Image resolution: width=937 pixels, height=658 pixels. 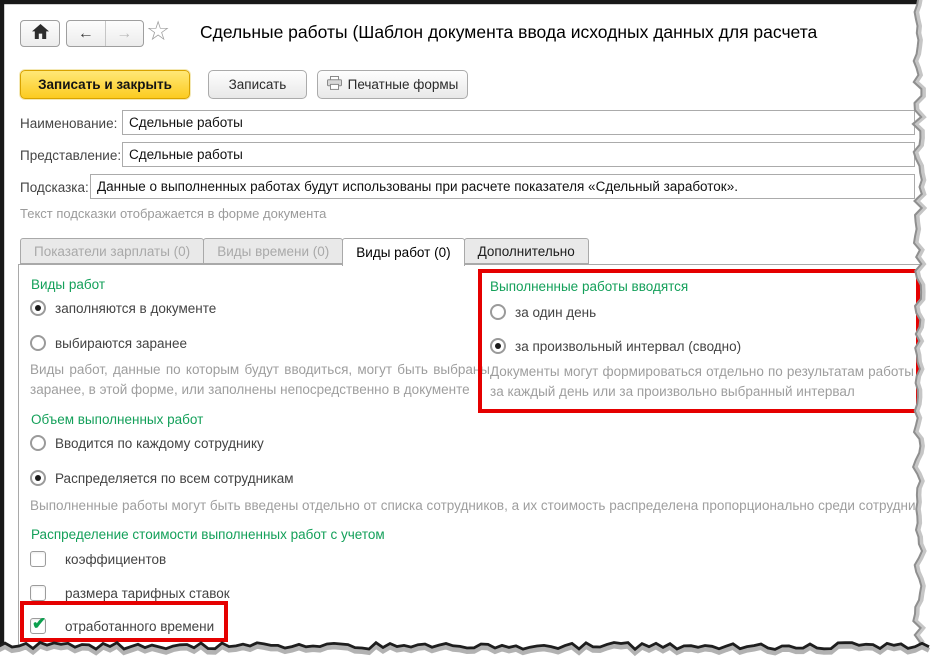 I want to click on radio-single-day: за один день, so click(x=543, y=312).